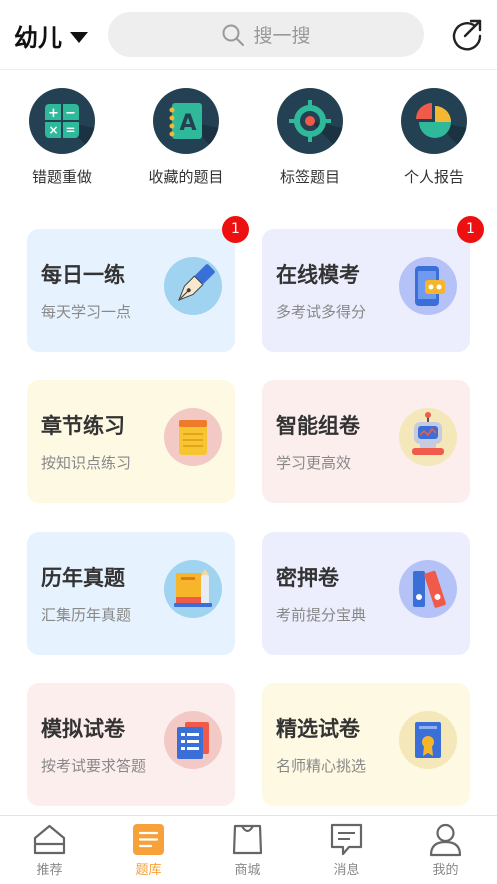 The width and height of the screenshot is (497, 884). I want to click on quick-action-wrong-questions: + − × = 错题重做, so click(62, 137).